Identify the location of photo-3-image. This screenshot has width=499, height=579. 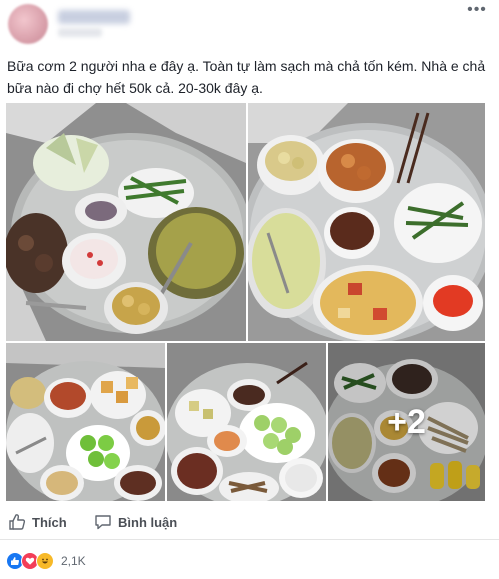
(85, 422).